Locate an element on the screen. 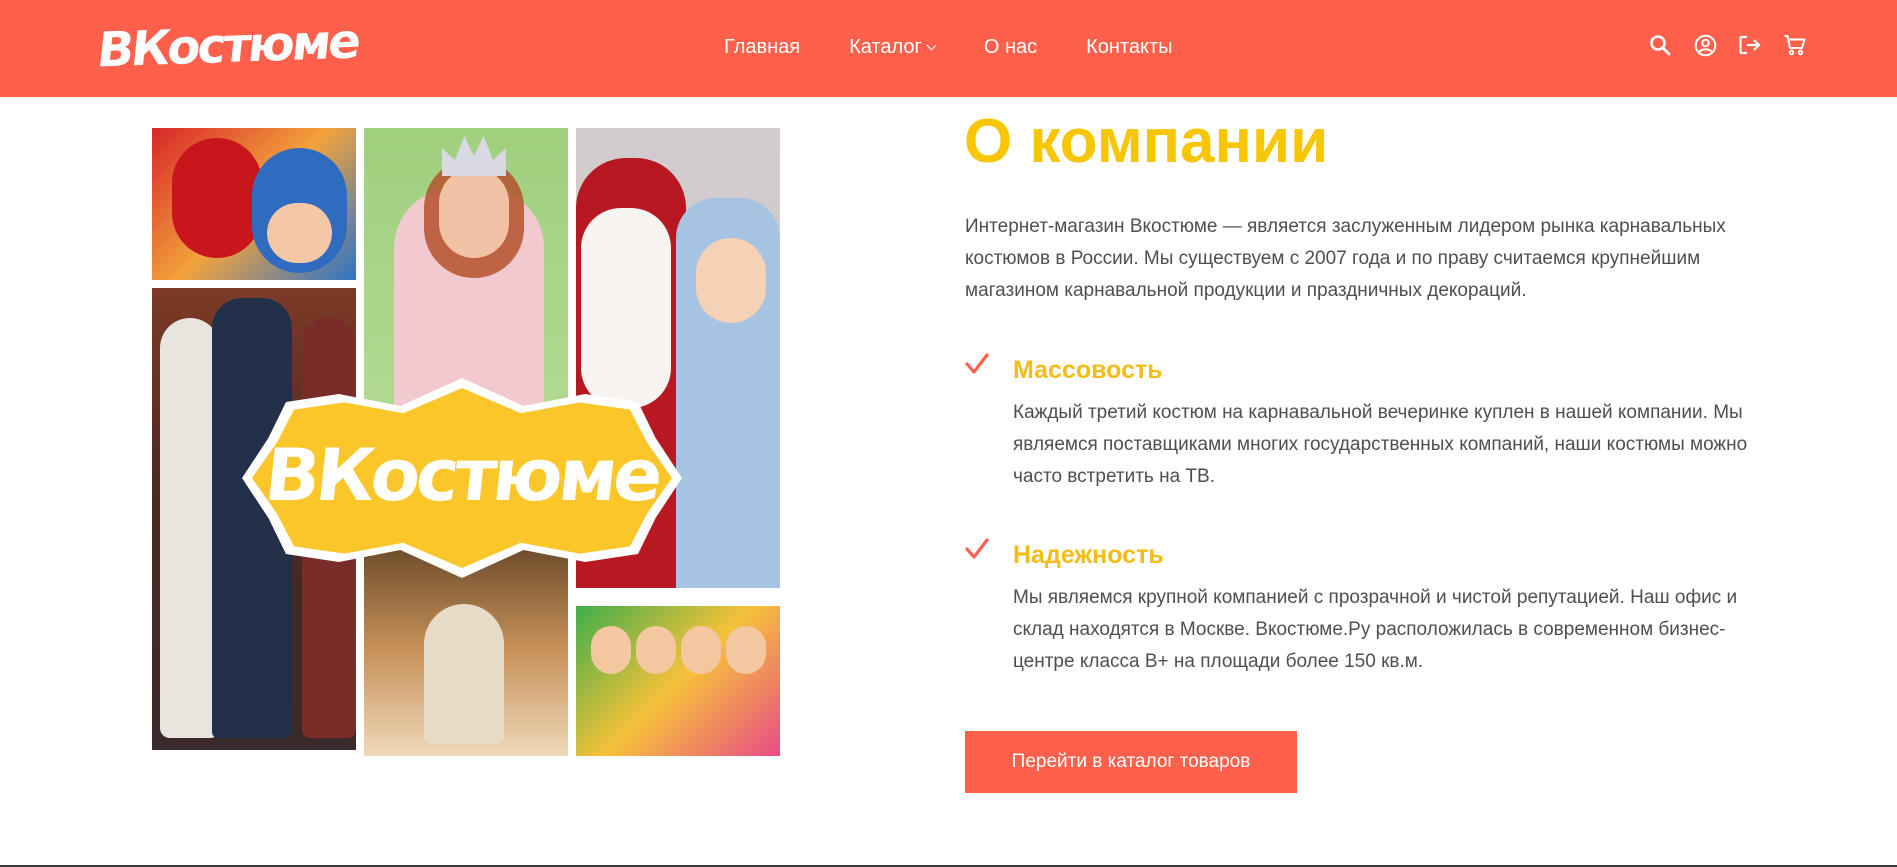 The height and width of the screenshot is (867, 1897). nav-item-label: Главная is located at coordinates (762, 46).